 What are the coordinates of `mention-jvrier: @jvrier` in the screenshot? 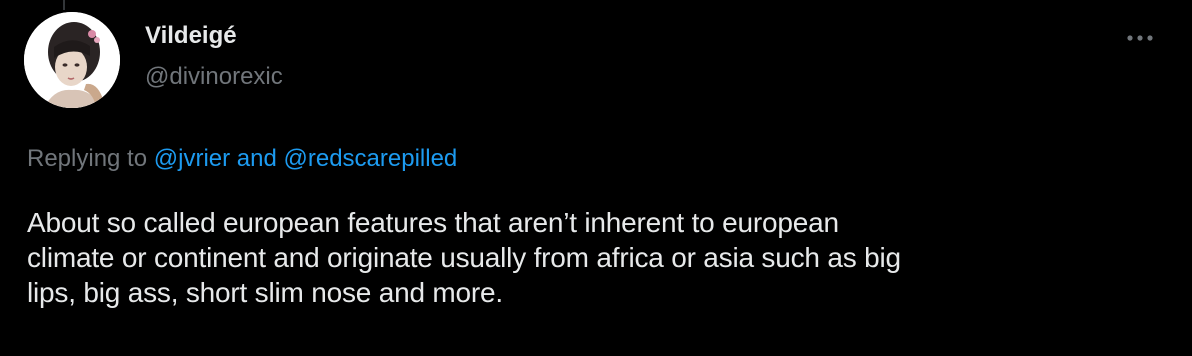 It's located at (192, 158).